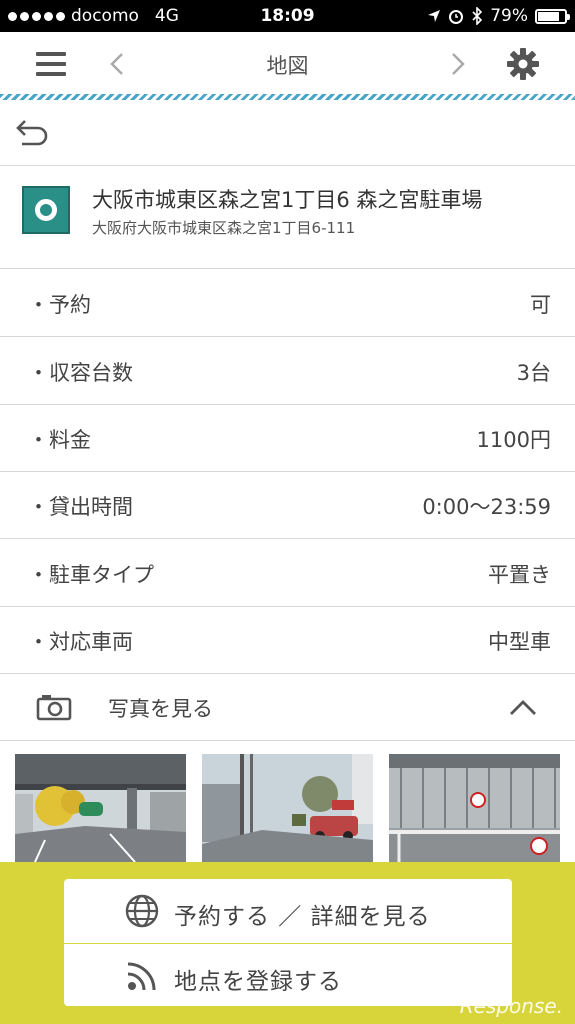  What do you see at coordinates (519, 642) in the screenshot?
I see `detail-value: 中型車` at bounding box center [519, 642].